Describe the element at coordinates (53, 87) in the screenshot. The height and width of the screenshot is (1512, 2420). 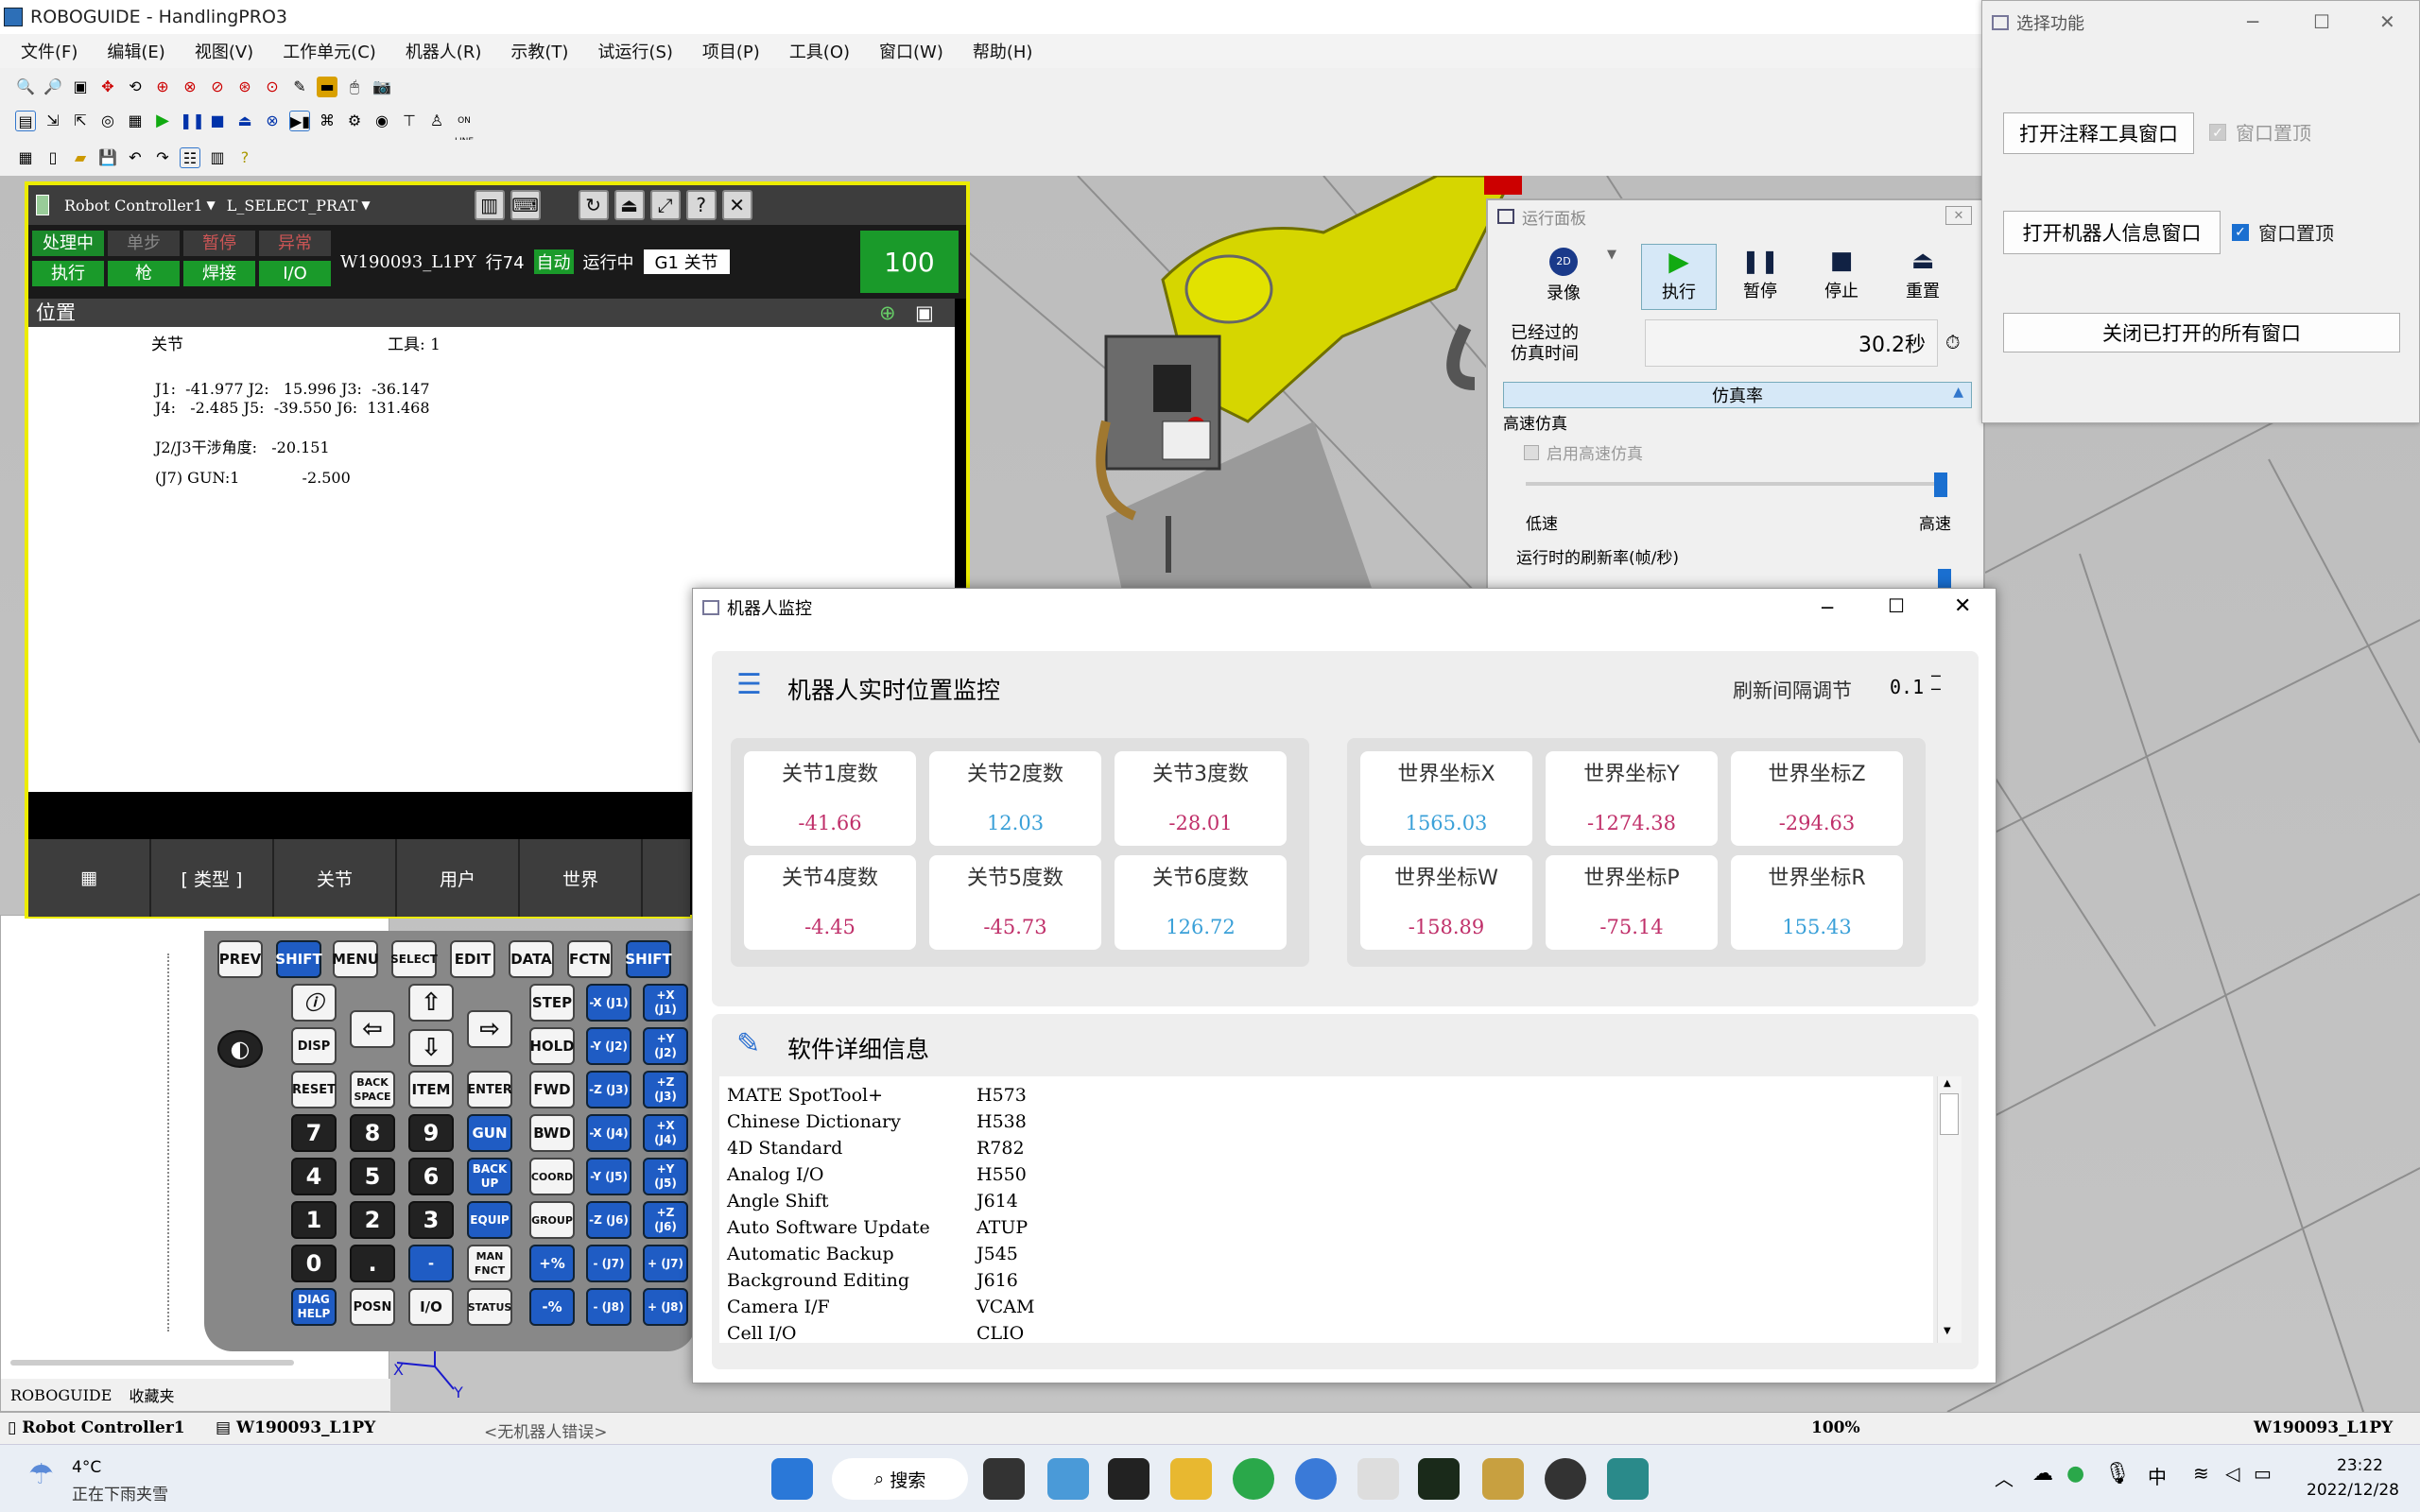
I see `zoom-in-icon: 🔎` at that location.